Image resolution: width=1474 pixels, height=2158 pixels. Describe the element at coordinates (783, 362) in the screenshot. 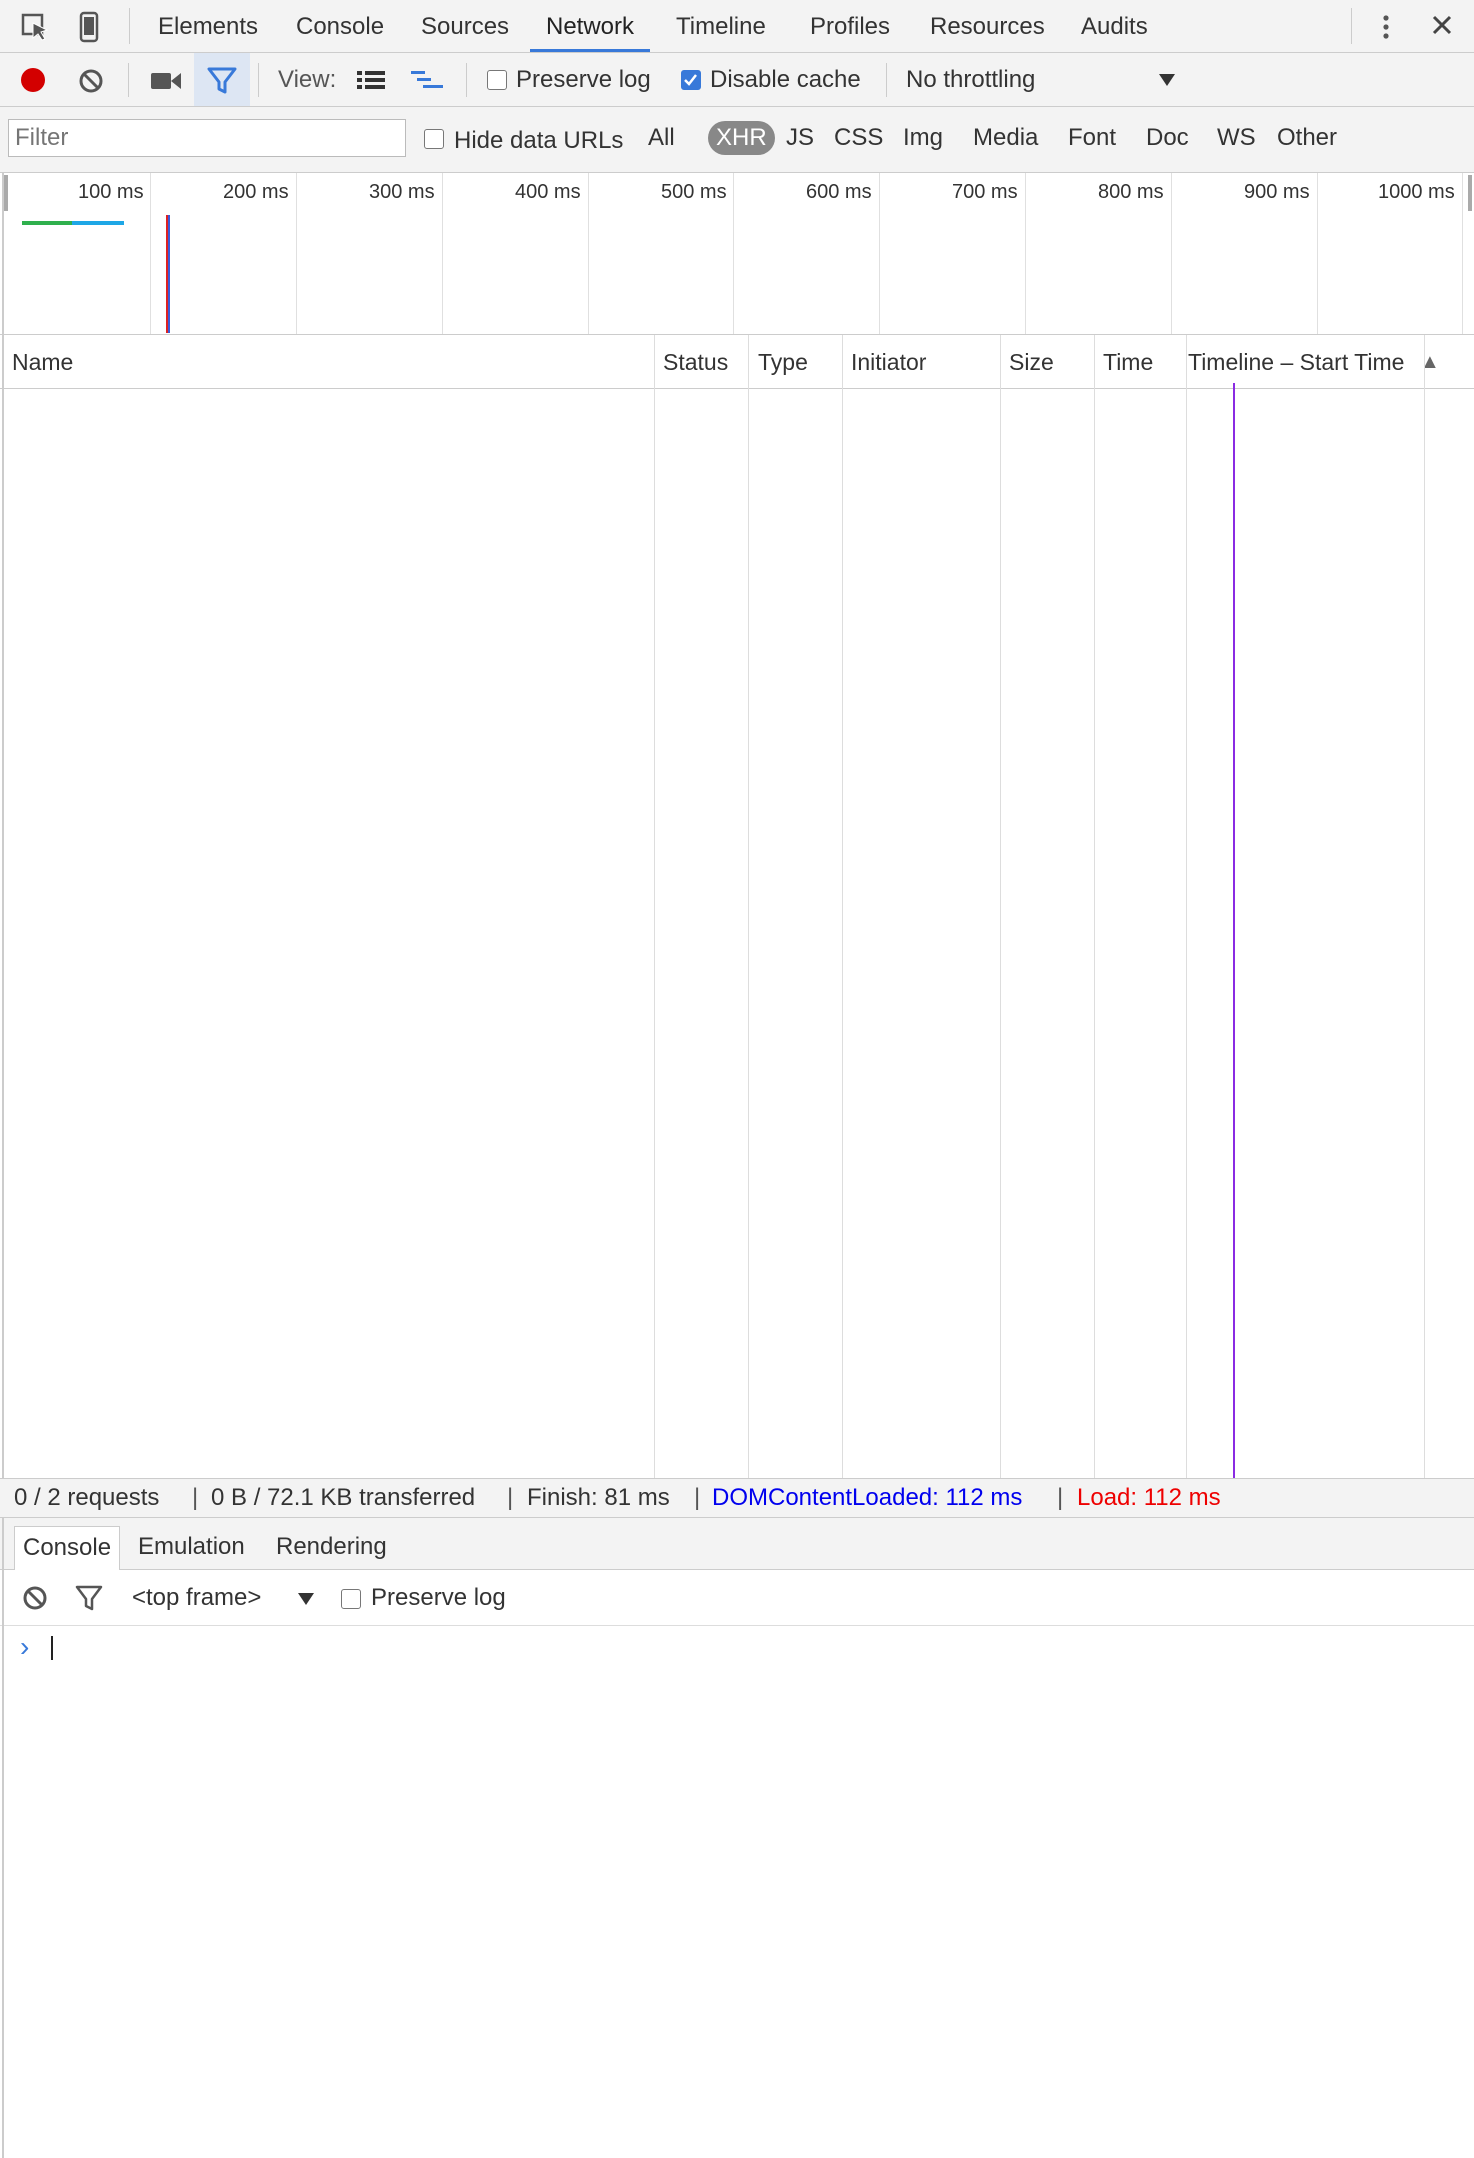

I see `column-header-type: Type` at that location.